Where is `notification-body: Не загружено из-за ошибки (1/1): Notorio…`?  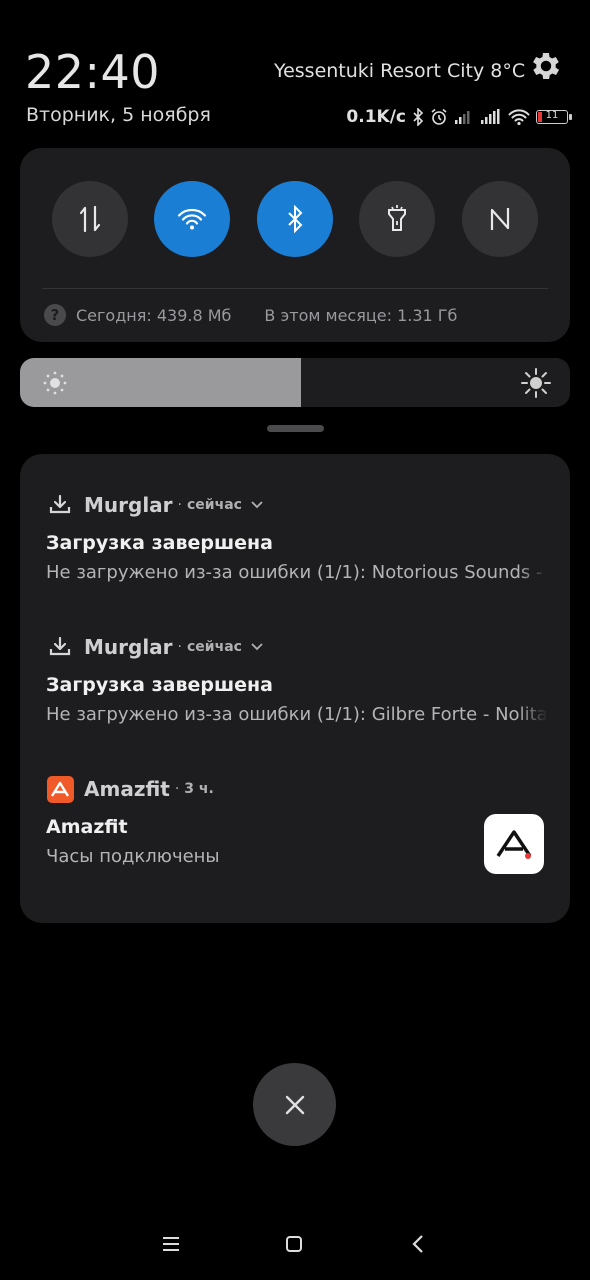 notification-body: Не загружено из-за ошибки (1/1): Notorio… is located at coordinates (297, 572).